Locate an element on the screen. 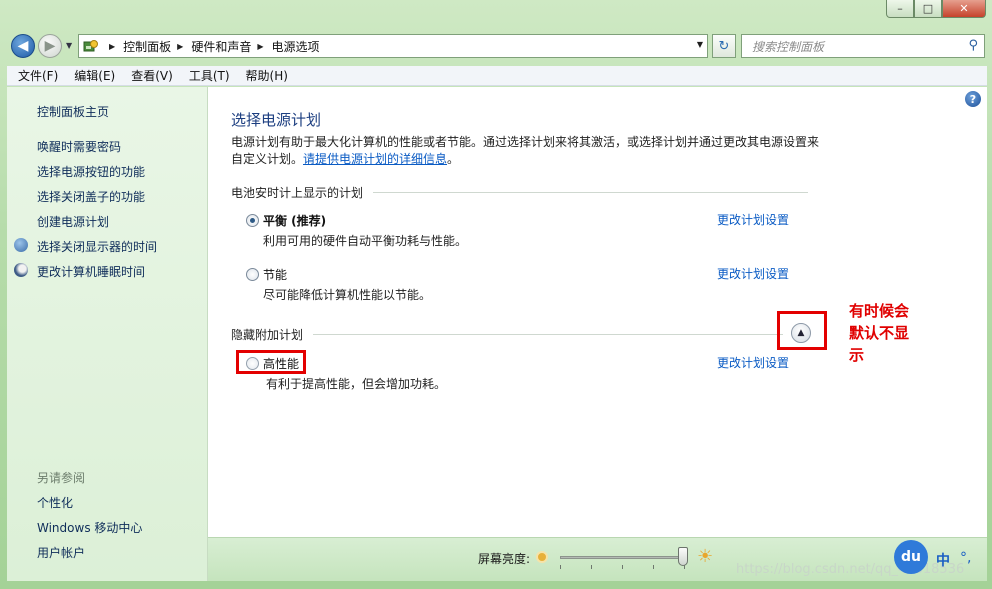 Image resolution: width=992 pixels, height=589 pixels. ime-badge-icon: du is located at coordinates (911, 557).